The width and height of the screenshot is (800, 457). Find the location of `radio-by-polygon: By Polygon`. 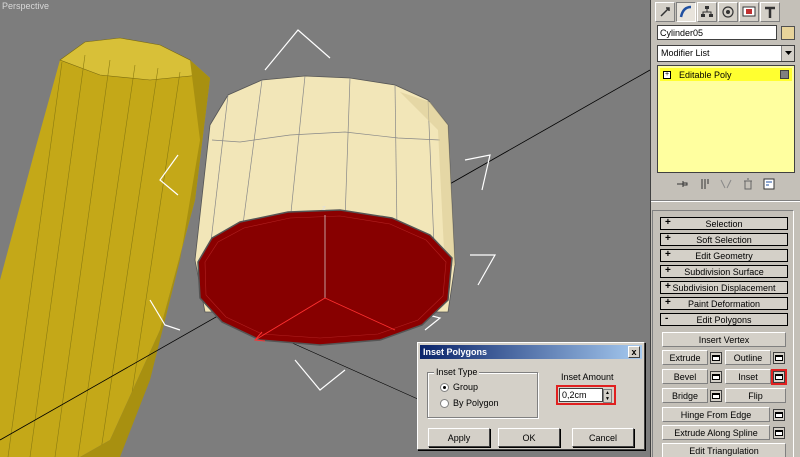

radio-by-polygon: By Polygon is located at coordinates (469, 403).